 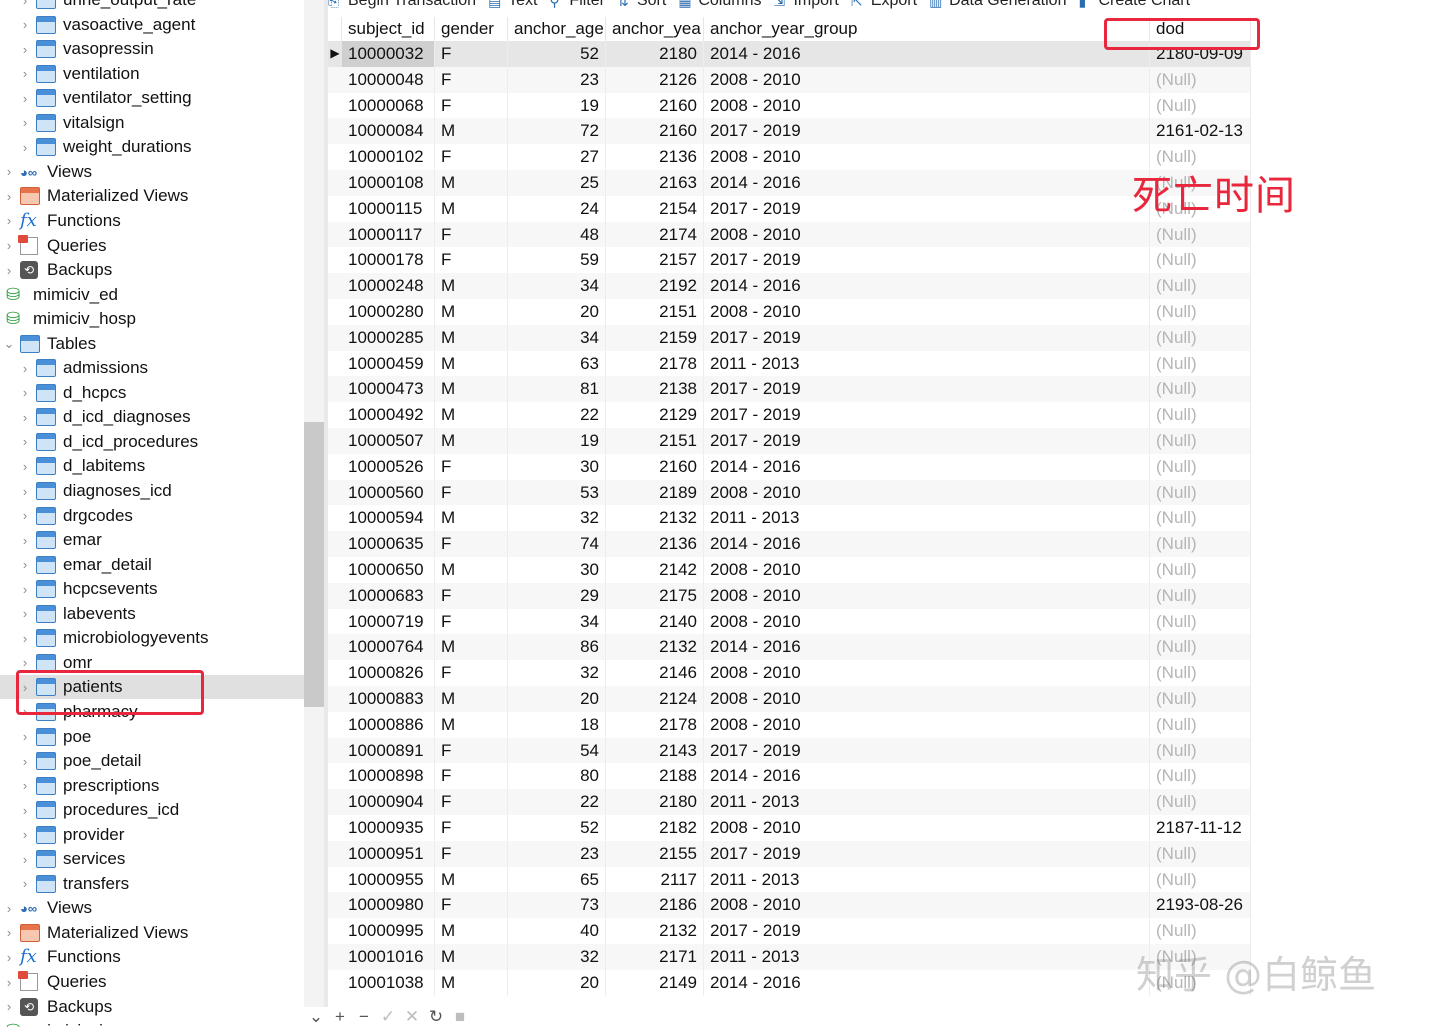 What do you see at coordinates (557, 879) in the screenshot?
I see `cell-anchor_age: 65` at bounding box center [557, 879].